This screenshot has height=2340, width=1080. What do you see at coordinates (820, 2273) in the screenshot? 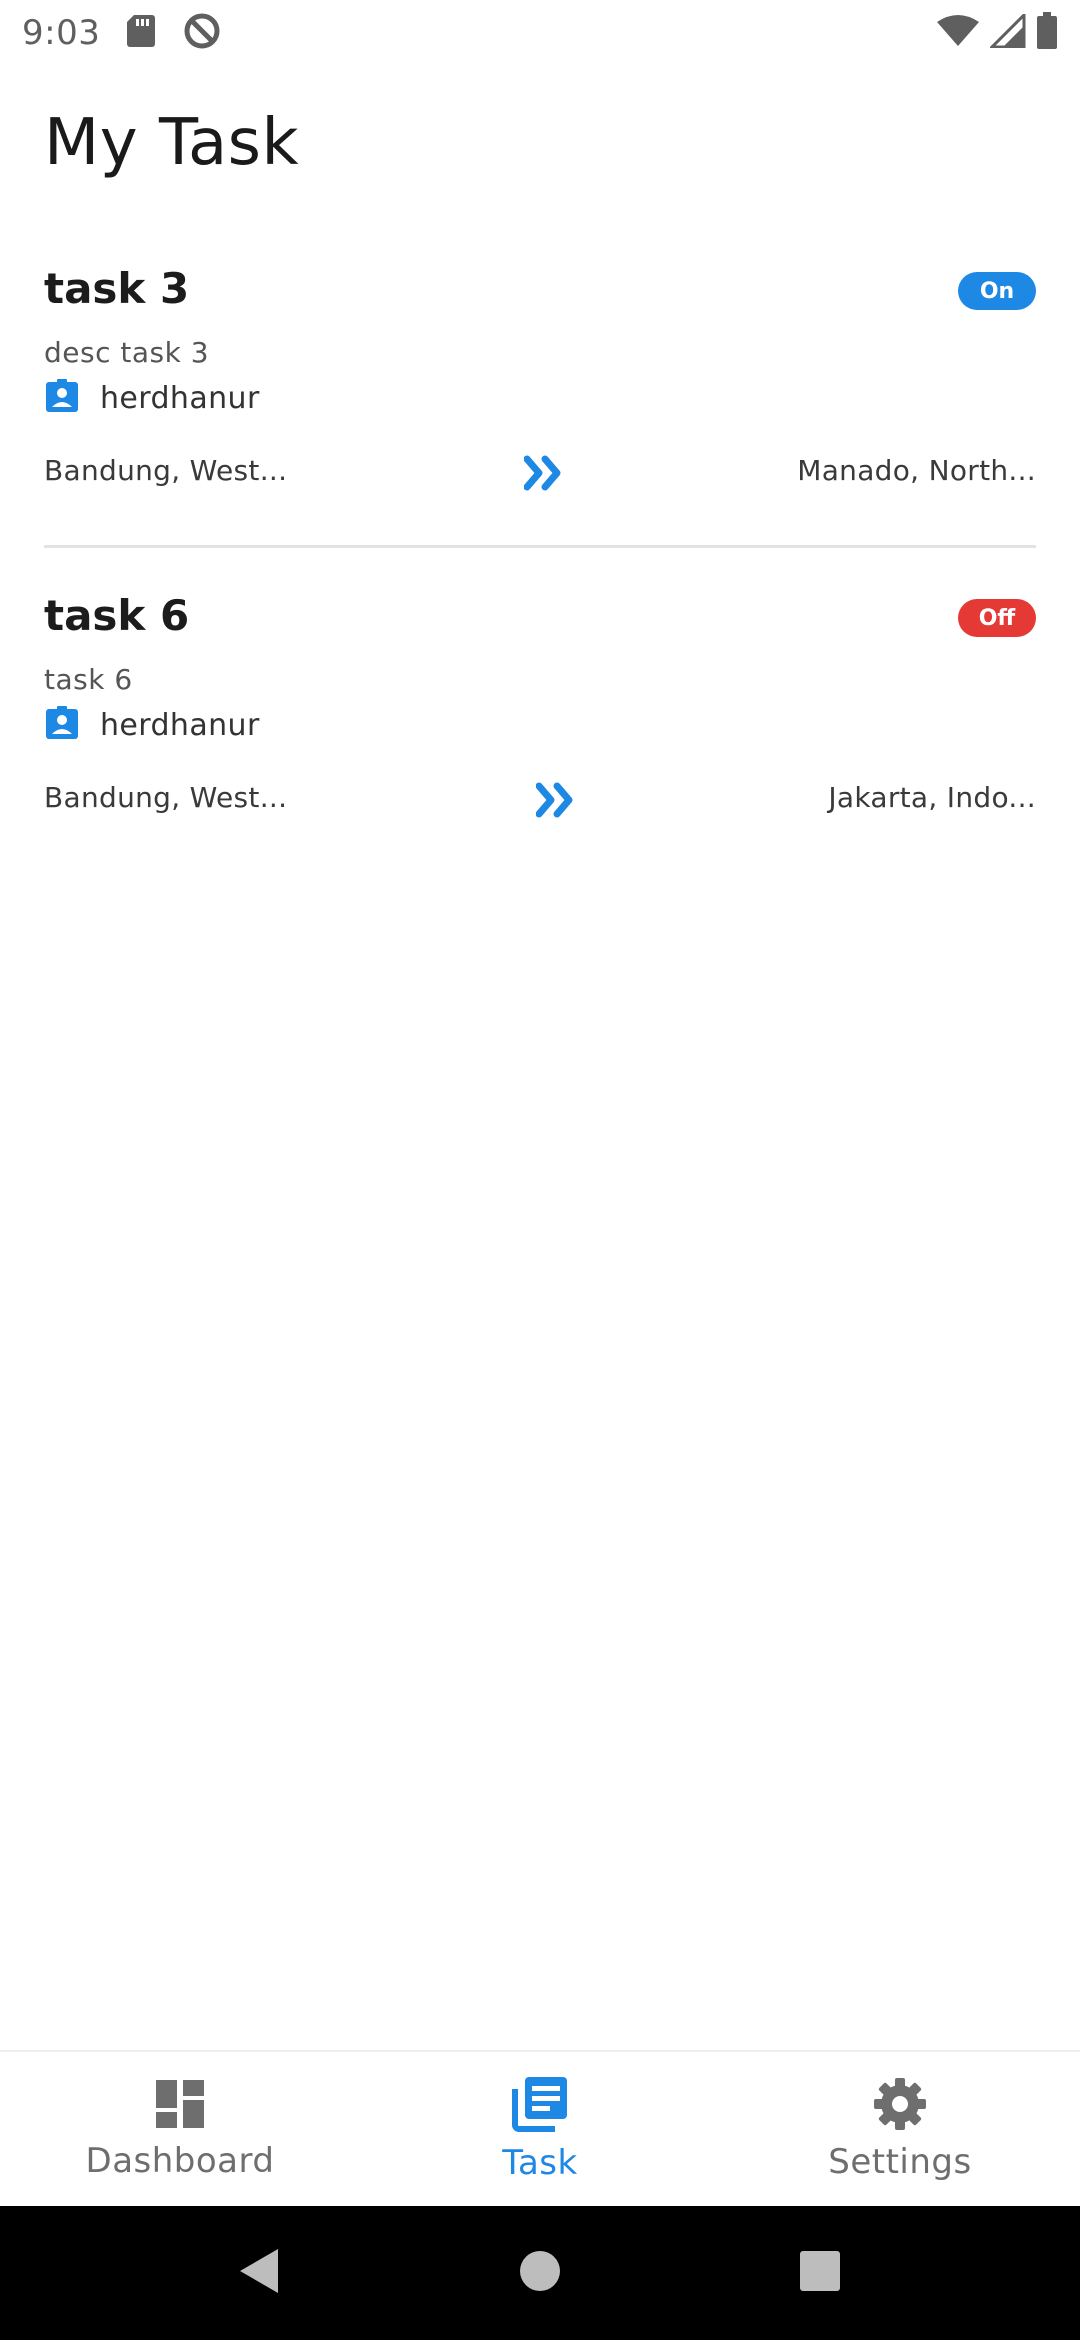
I see `recents-button` at bounding box center [820, 2273].